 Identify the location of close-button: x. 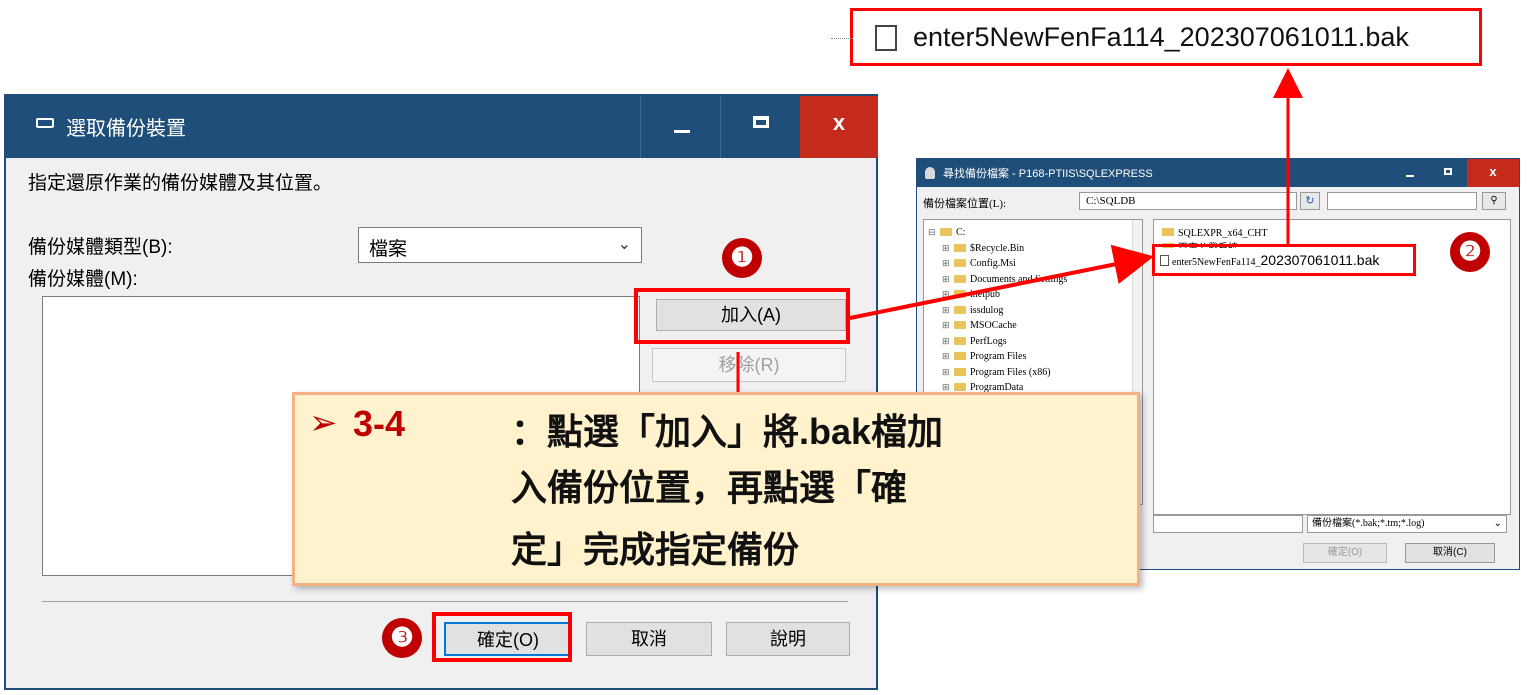
(839, 127).